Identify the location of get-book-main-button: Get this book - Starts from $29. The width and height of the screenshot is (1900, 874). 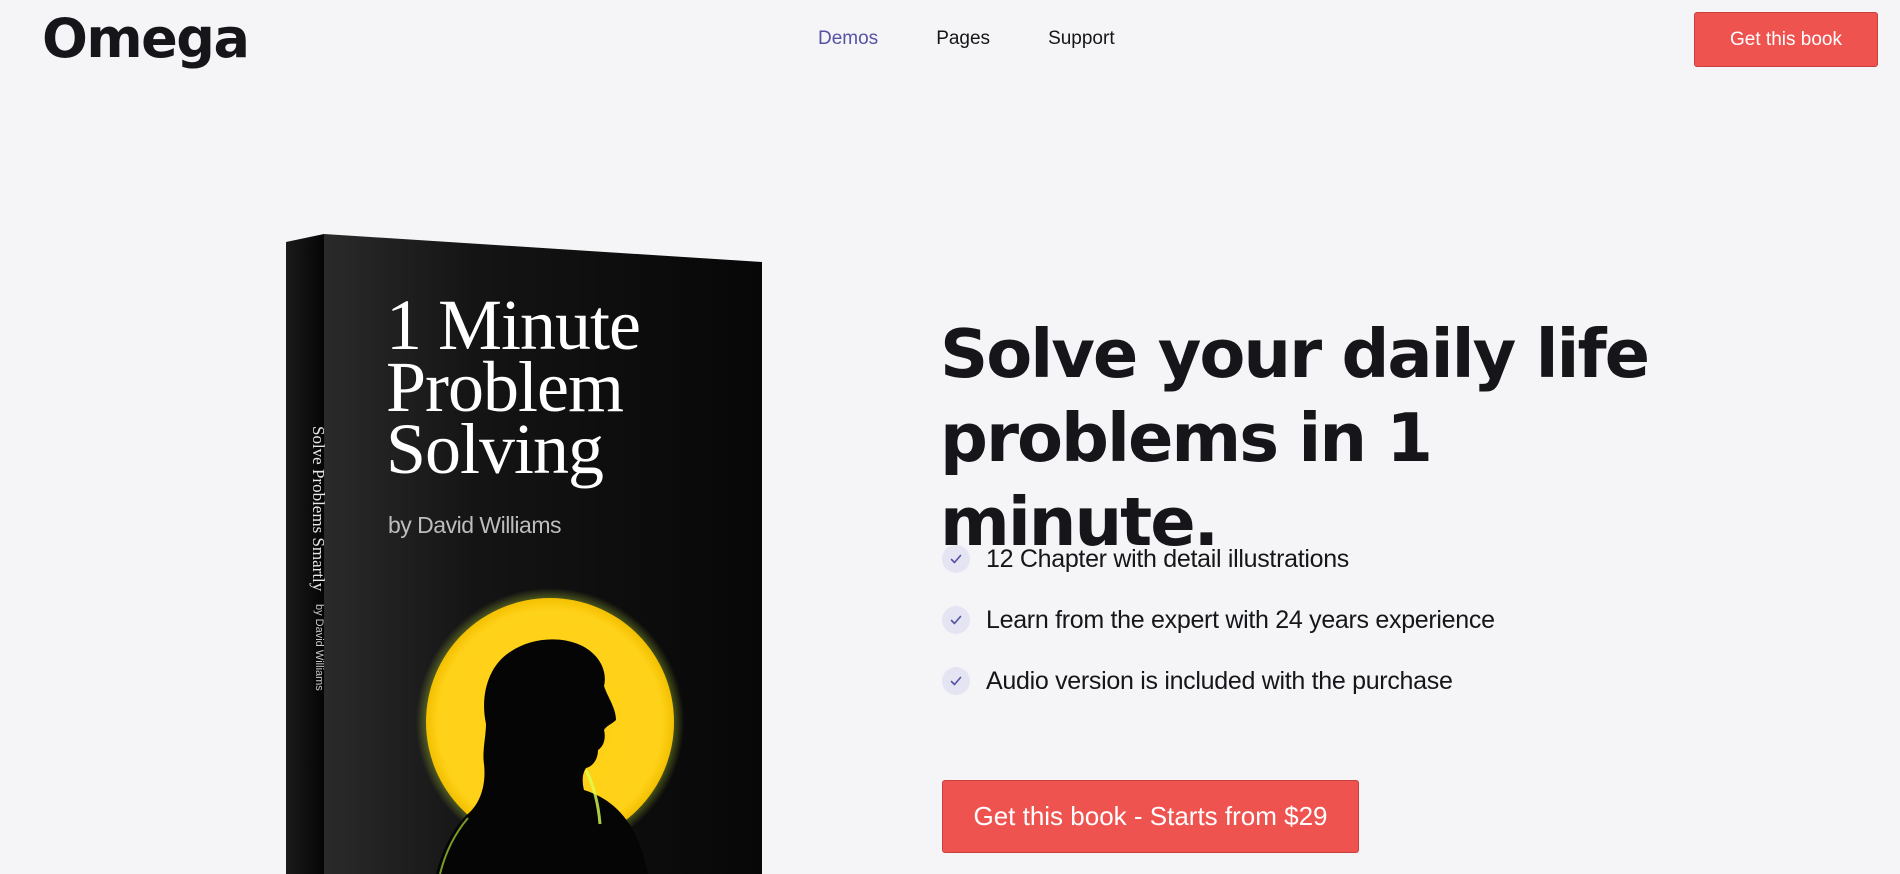
(1150, 816).